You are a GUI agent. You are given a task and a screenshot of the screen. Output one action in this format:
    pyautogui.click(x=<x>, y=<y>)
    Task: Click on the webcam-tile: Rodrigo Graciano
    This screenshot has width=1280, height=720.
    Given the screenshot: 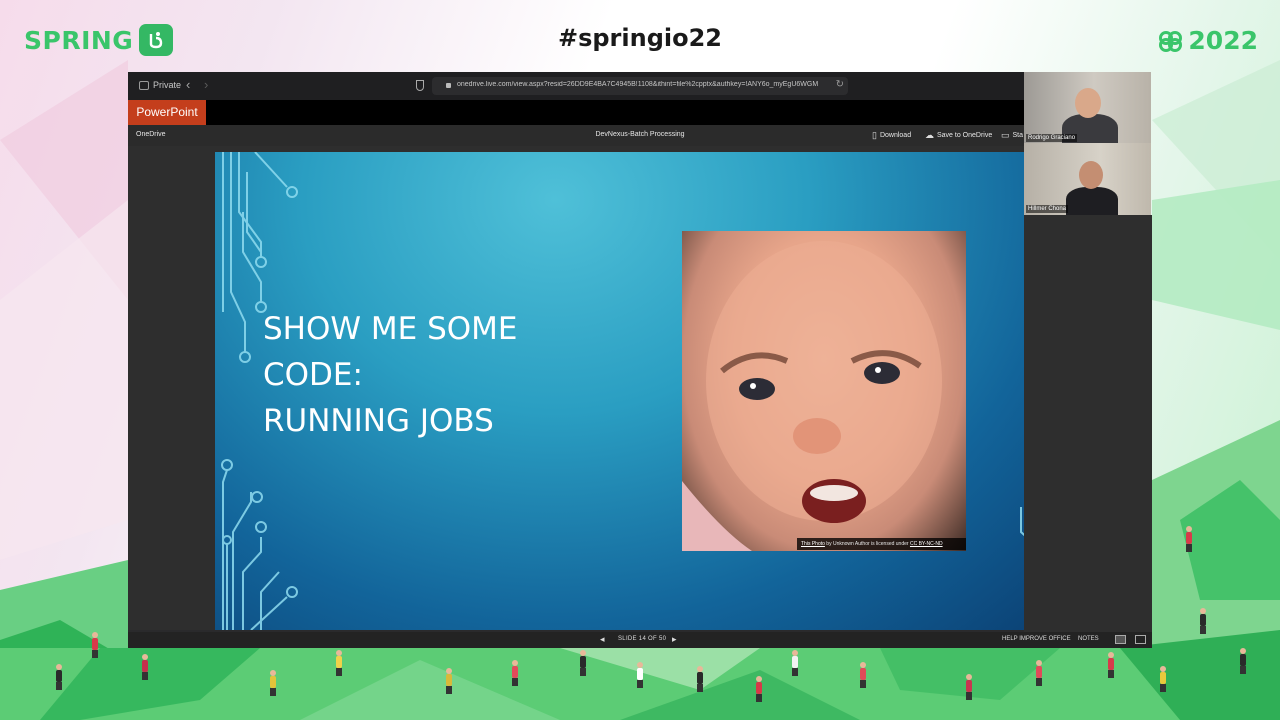 What is the action you would take?
    pyautogui.click(x=1087, y=108)
    